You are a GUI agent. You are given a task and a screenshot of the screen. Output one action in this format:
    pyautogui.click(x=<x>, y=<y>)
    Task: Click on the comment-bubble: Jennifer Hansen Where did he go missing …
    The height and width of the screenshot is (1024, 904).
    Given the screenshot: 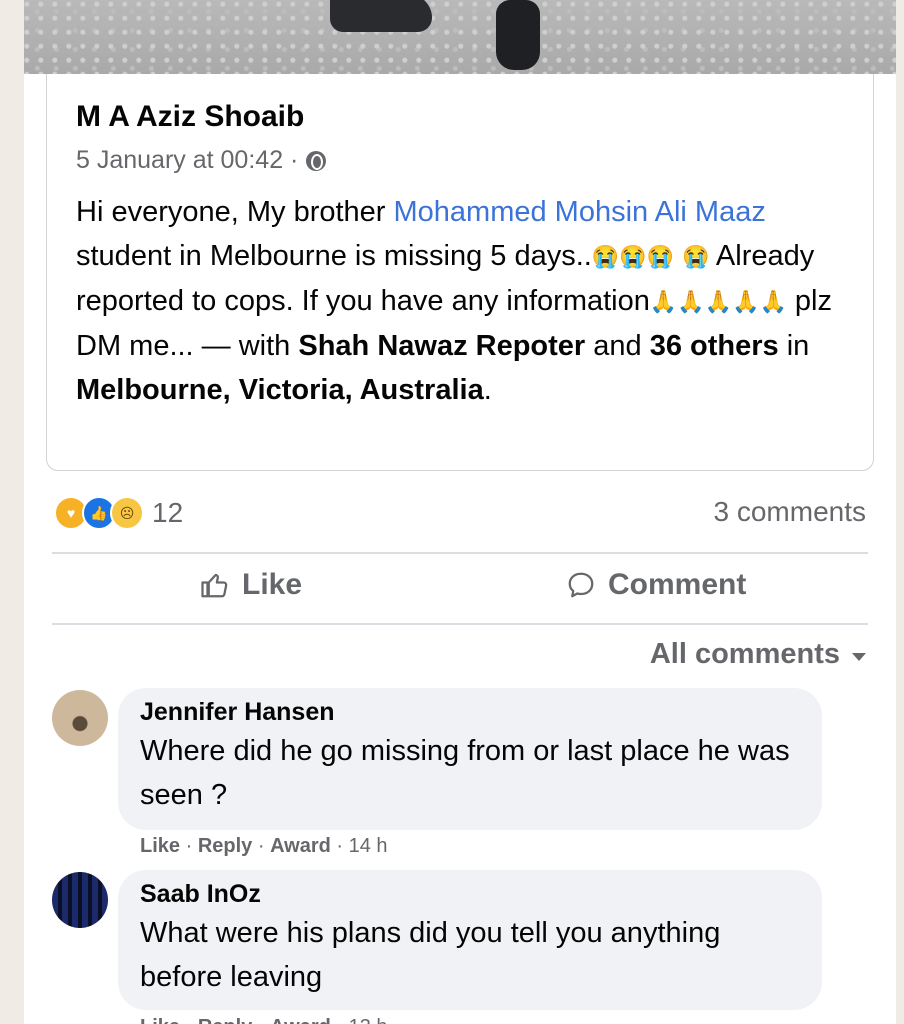 What is the action you would take?
    pyautogui.click(x=470, y=759)
    